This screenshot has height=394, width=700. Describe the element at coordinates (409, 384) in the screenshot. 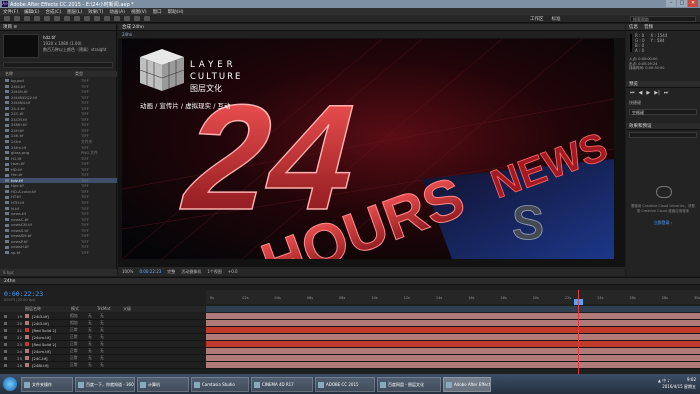

I see `taskbar-app-button: 百度网盘 - 图层文化` at that location.